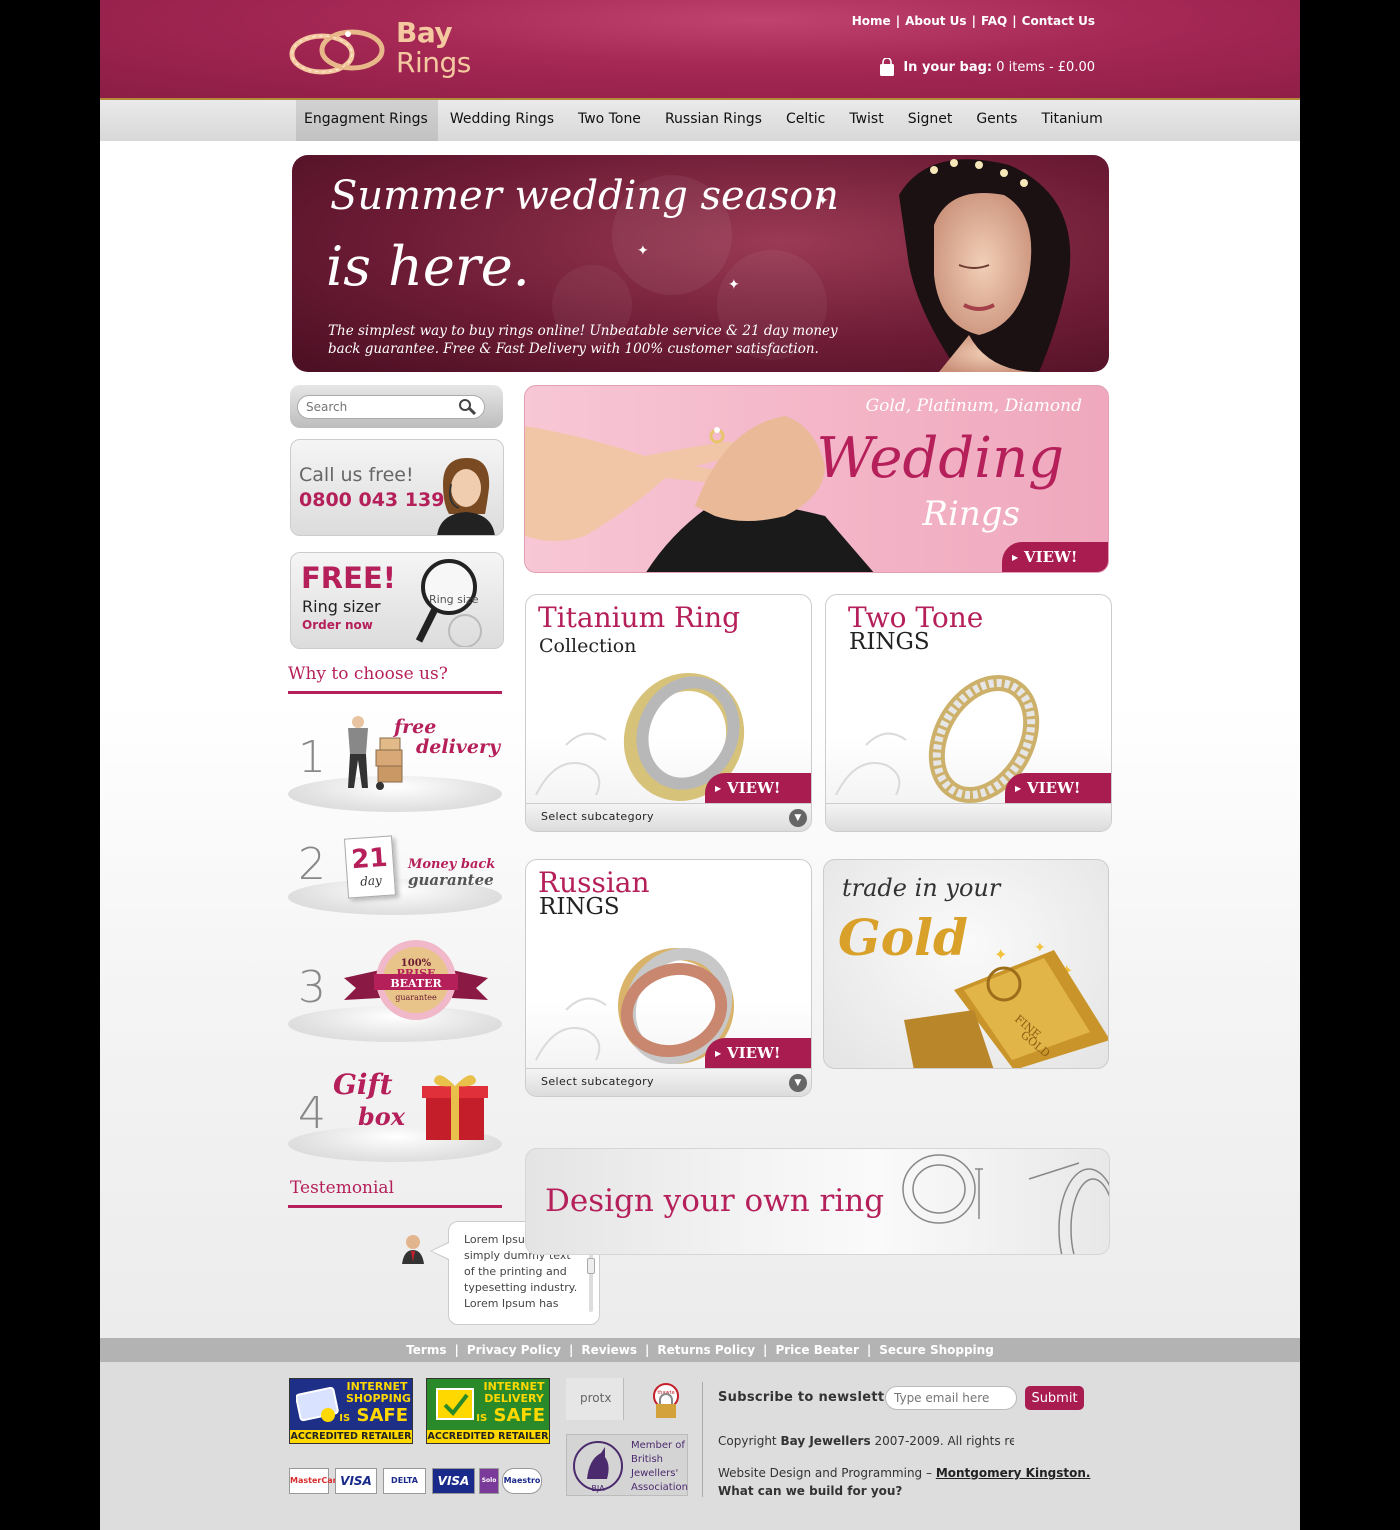  What do you see at coordinates (452, 864) in the screenshot?
I see `why-money-back-label: Money back` at bounding box center [452, 864].